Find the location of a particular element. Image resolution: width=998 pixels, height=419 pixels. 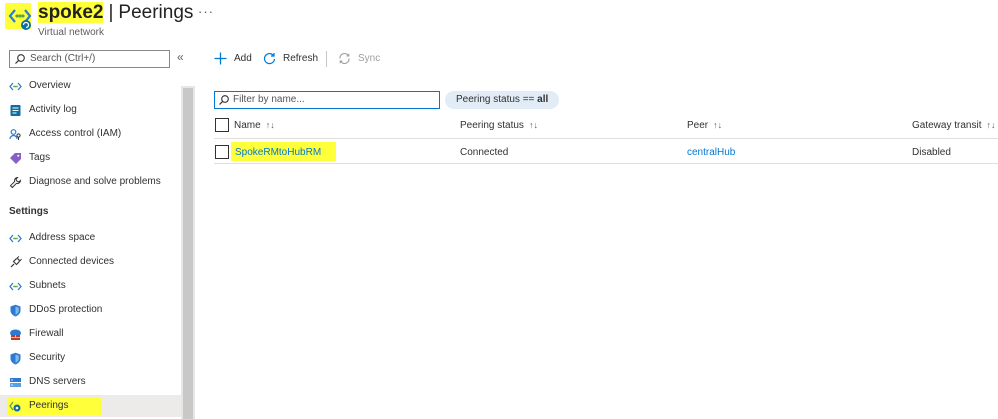

collapse-menu-button: « is located at coordinates (180, 57).